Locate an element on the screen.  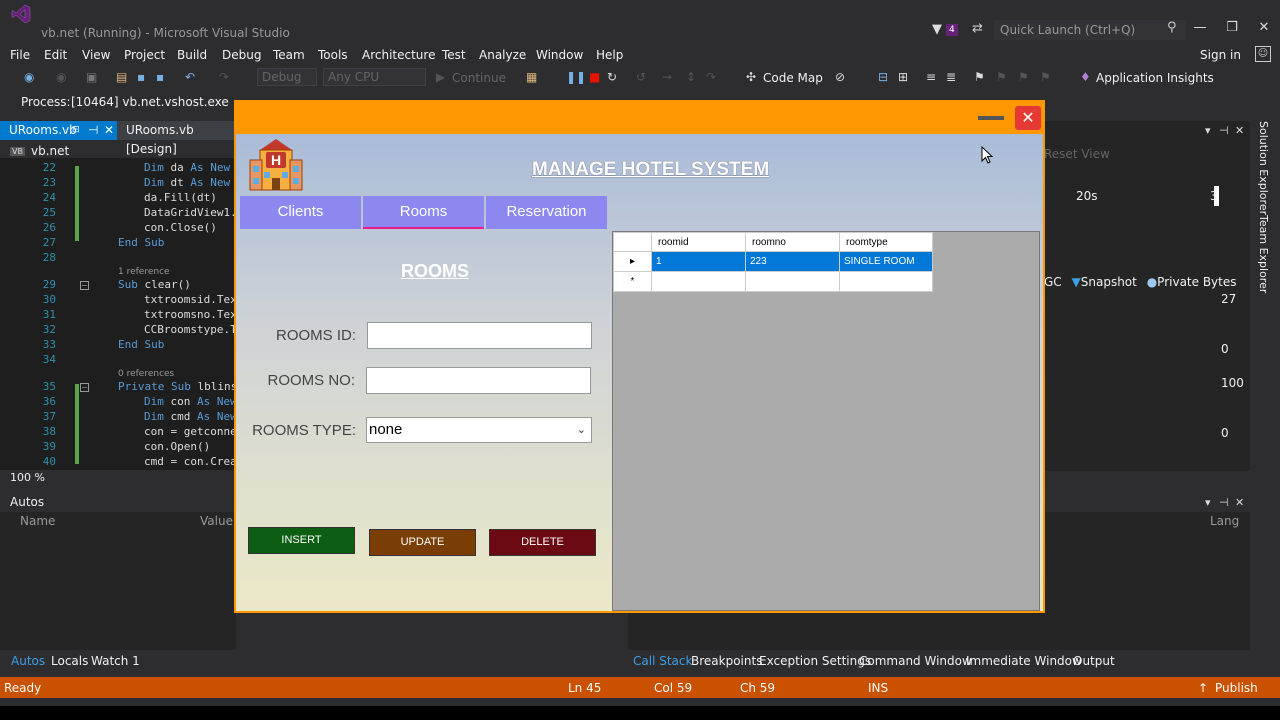
close-tab-icon: ✕ is located at coordinates (109, 130).